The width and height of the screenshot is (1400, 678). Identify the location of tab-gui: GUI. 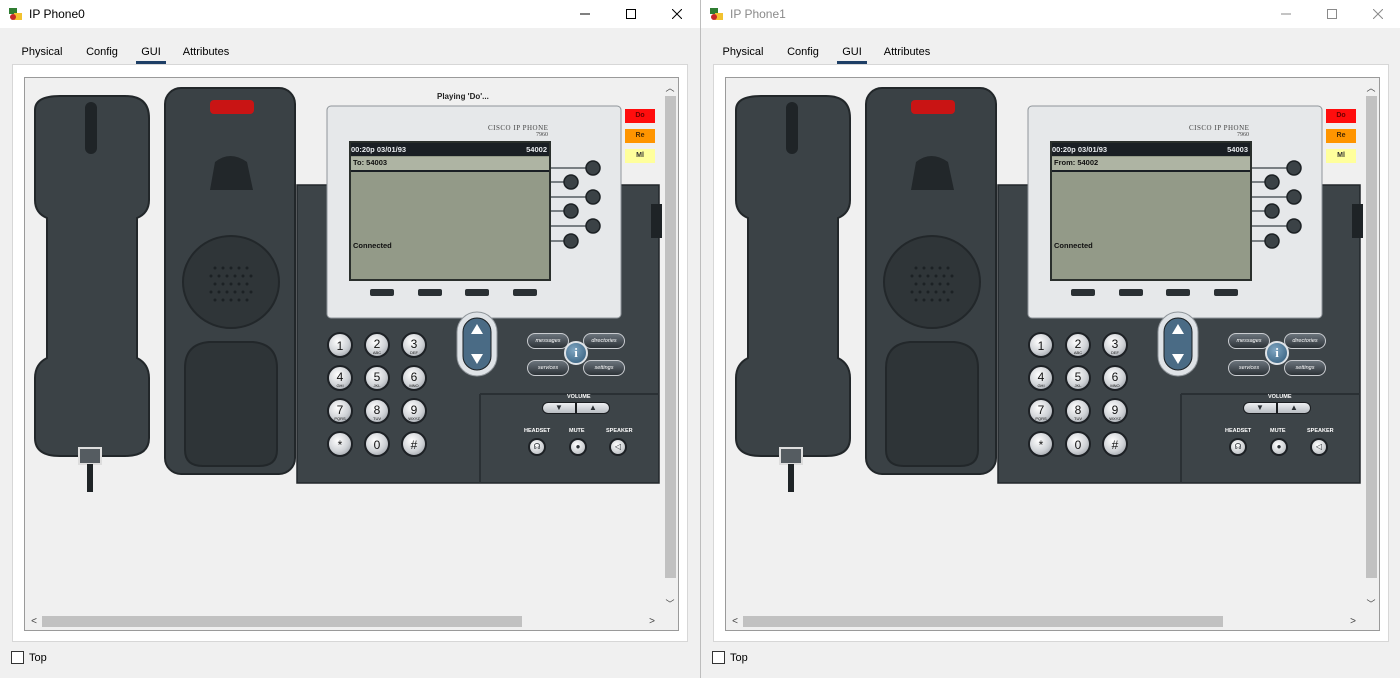
(852, 52).